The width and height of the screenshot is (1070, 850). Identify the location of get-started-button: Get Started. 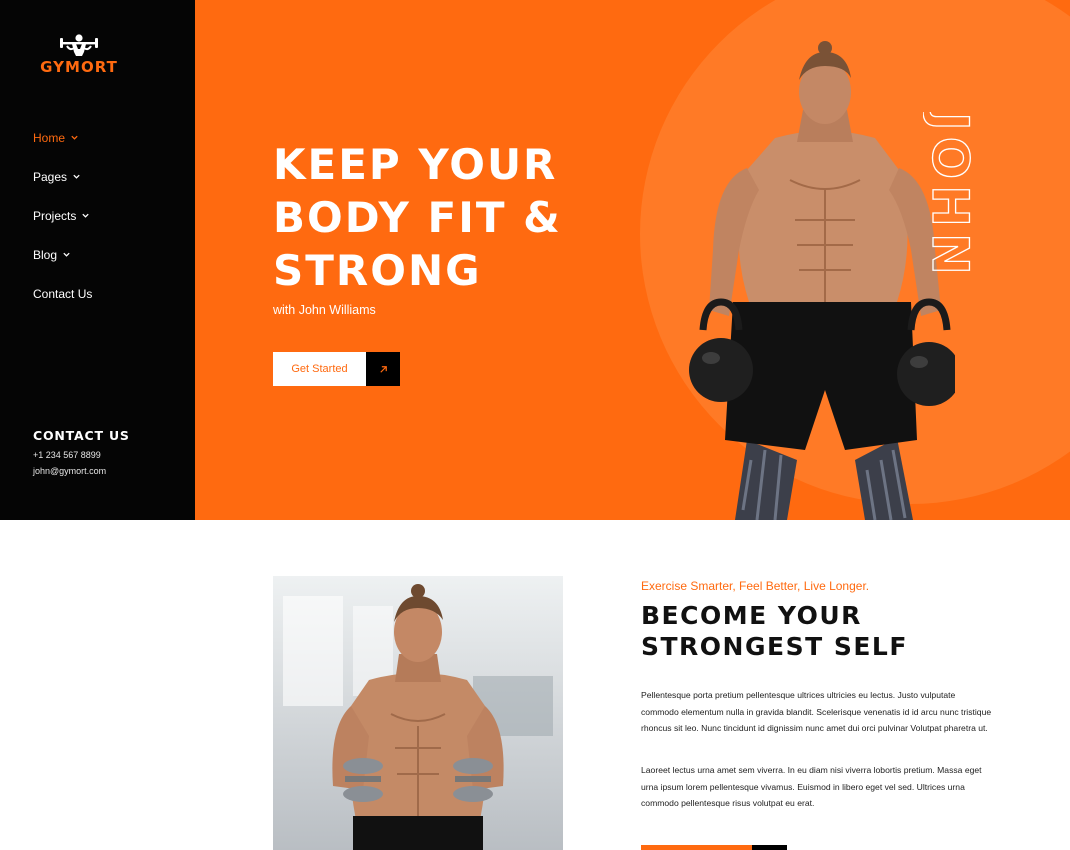
(336, 369).